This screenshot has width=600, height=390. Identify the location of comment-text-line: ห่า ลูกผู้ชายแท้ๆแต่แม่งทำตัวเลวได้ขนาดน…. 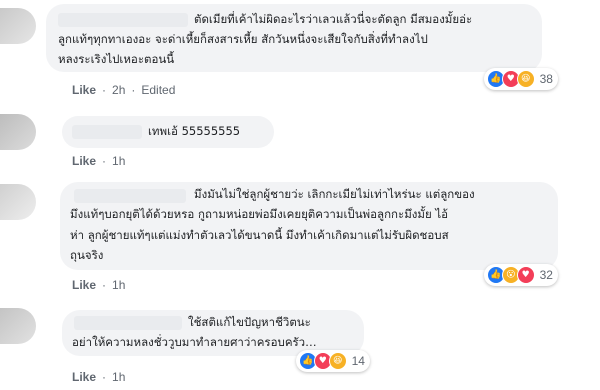
(259, 235).